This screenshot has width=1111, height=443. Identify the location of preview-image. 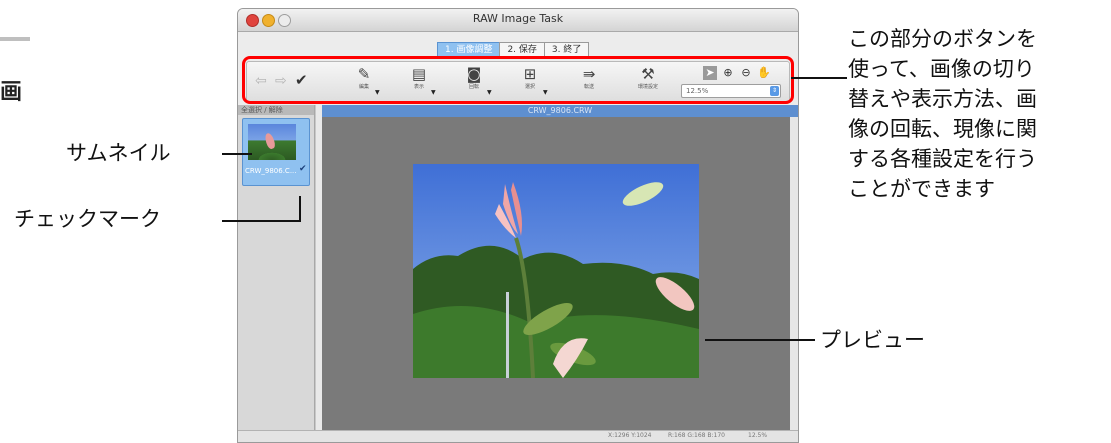
(556, 271).